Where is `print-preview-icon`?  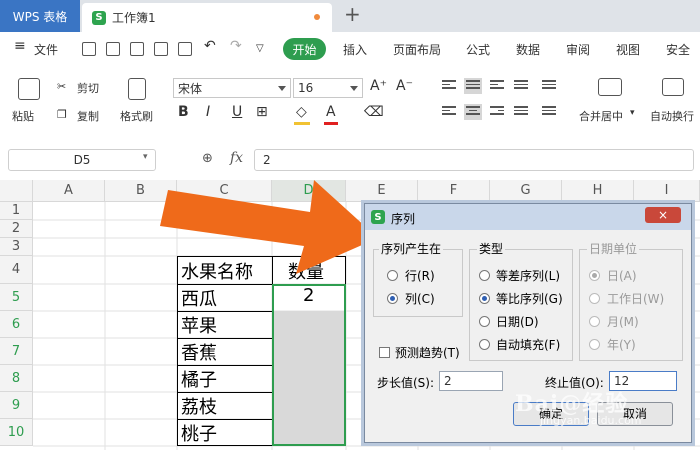 print-preview-icon is located at coordinates (137, 49).